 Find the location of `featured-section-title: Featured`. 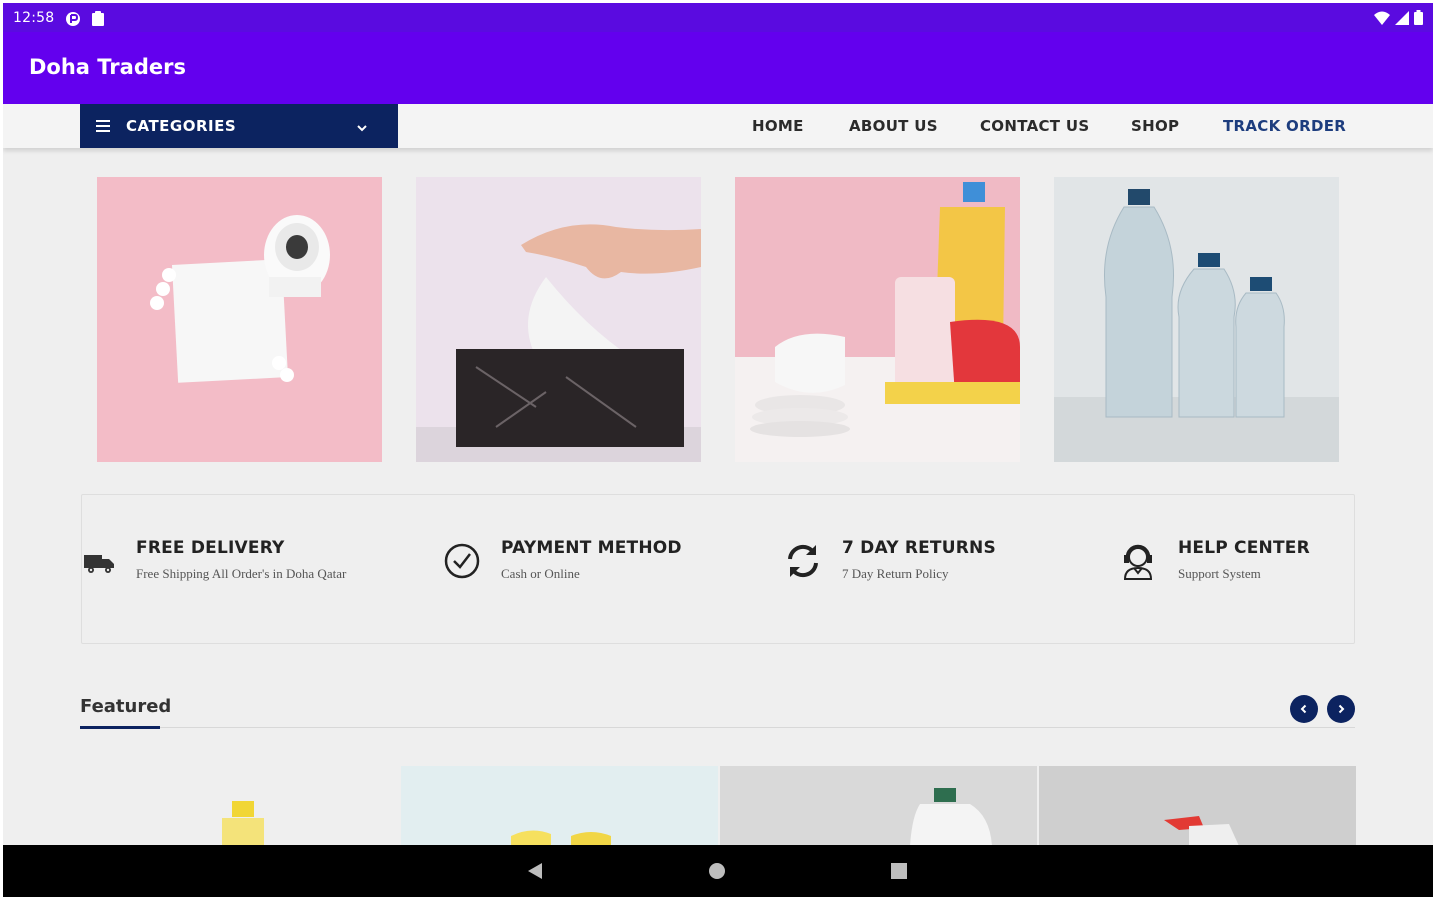

featured-section-title: Featured is located at coordinates (126, 706).